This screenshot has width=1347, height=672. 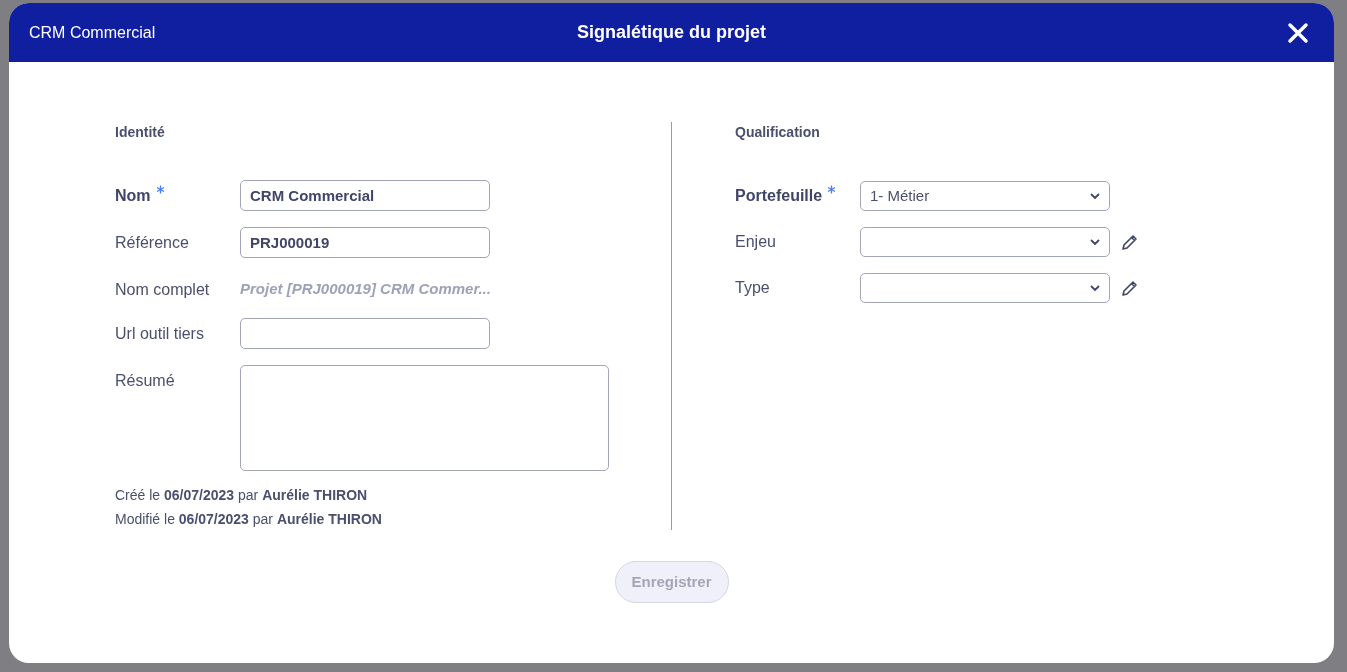 I want to click on input-field: PRJ000019, so click(x=365, y=242).